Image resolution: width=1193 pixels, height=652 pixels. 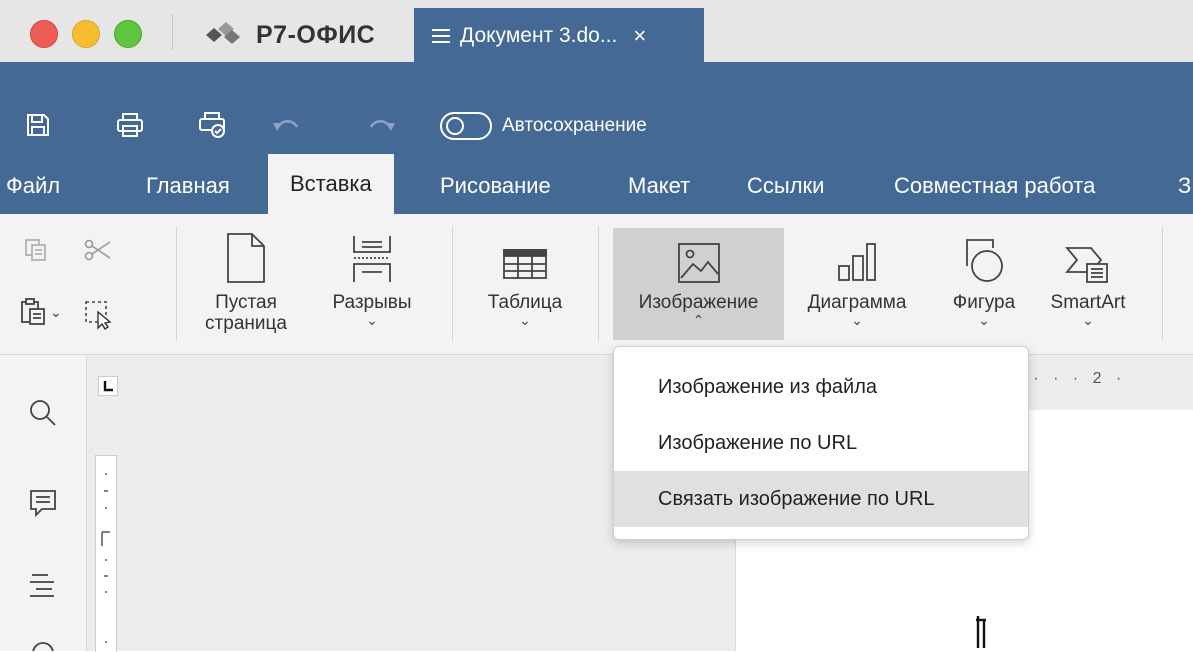 I want to click on search-icon, so click(x=43, y=413).